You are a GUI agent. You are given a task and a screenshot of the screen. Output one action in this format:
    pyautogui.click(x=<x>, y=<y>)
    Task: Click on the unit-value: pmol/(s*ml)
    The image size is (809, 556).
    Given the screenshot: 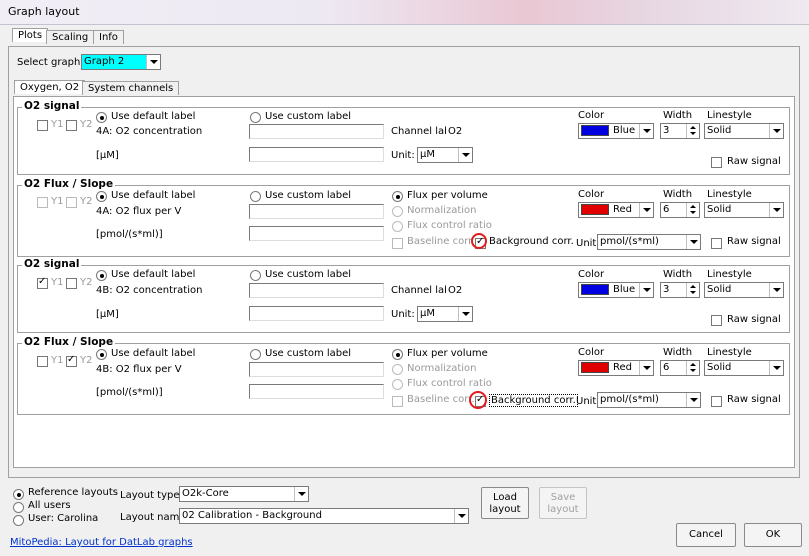 What is the action you would take?
    pyautogui.click(x=629, y=399)
    